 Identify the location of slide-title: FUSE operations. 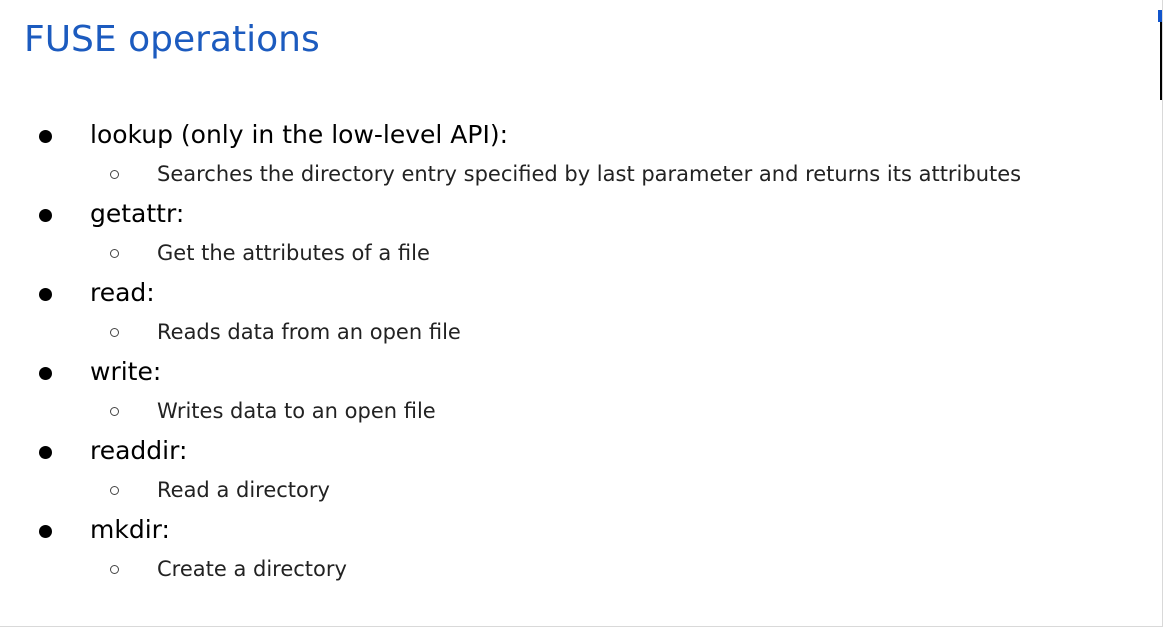
(172, 39).